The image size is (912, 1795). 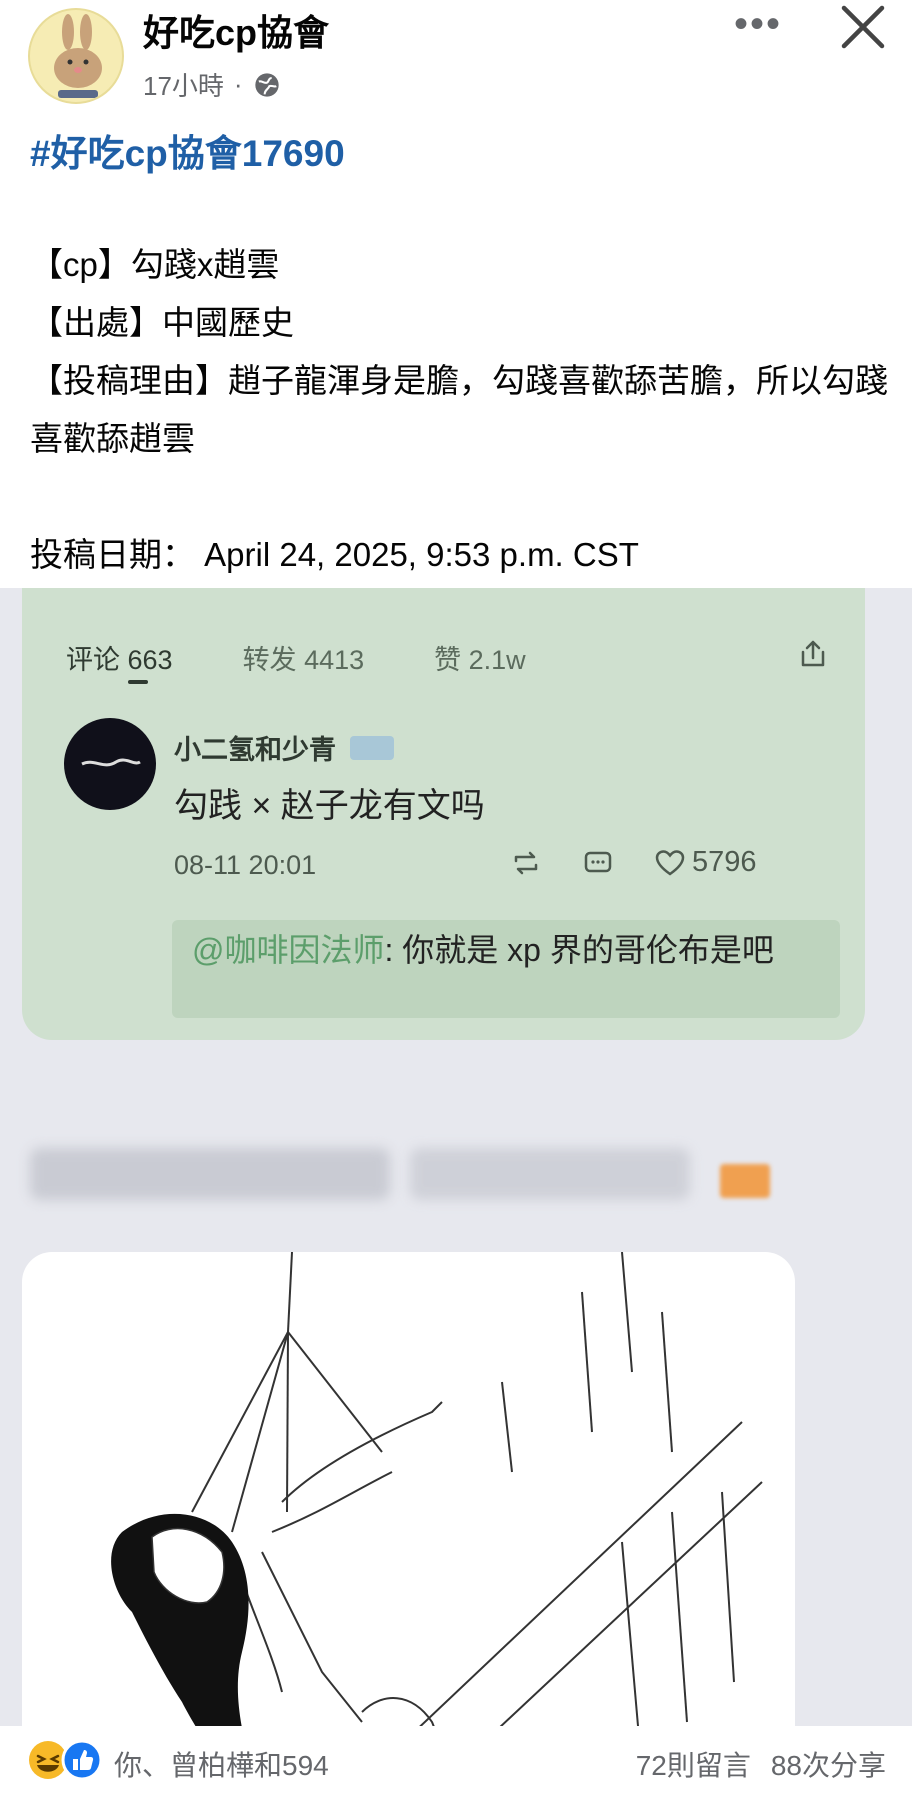 What do you see at coordinates (506, 969) in the screenshot?
I see `reply-box: @咖啡因法师: 你就是 xp 界的哥伦布是吧` at bounding box center [506, 969].